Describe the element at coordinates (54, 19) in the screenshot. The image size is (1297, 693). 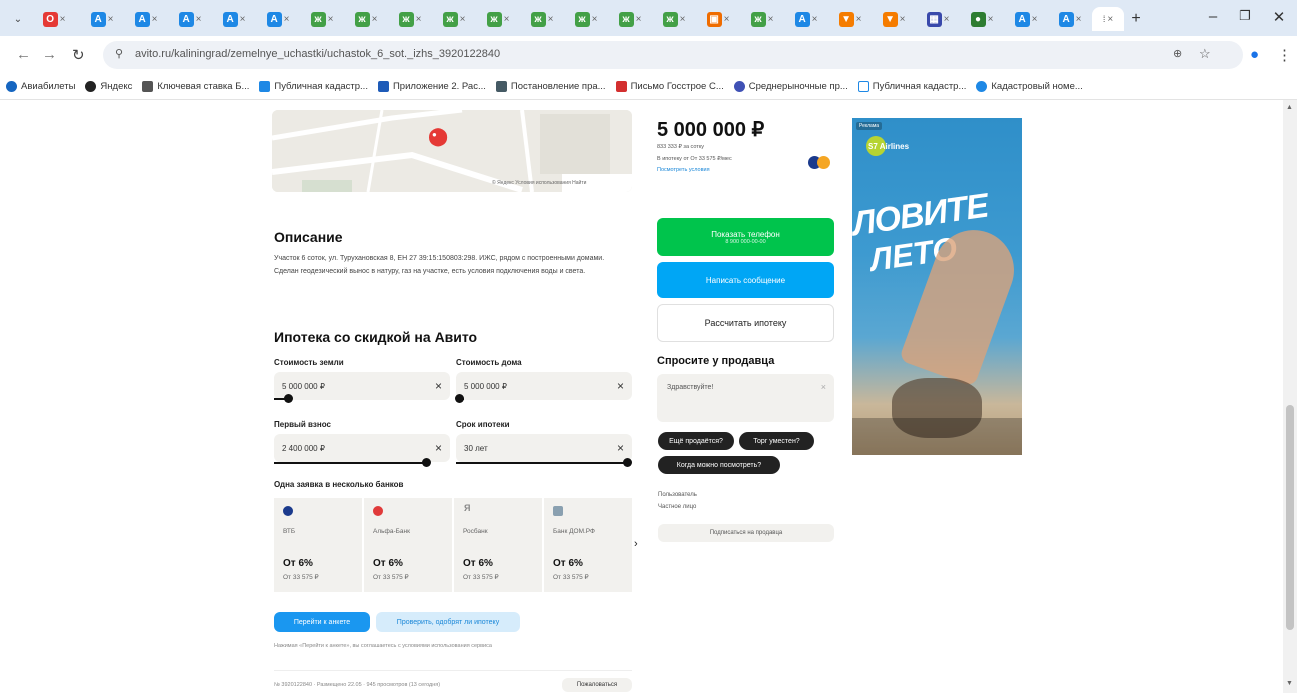
I see `tab: O ×` at that location.